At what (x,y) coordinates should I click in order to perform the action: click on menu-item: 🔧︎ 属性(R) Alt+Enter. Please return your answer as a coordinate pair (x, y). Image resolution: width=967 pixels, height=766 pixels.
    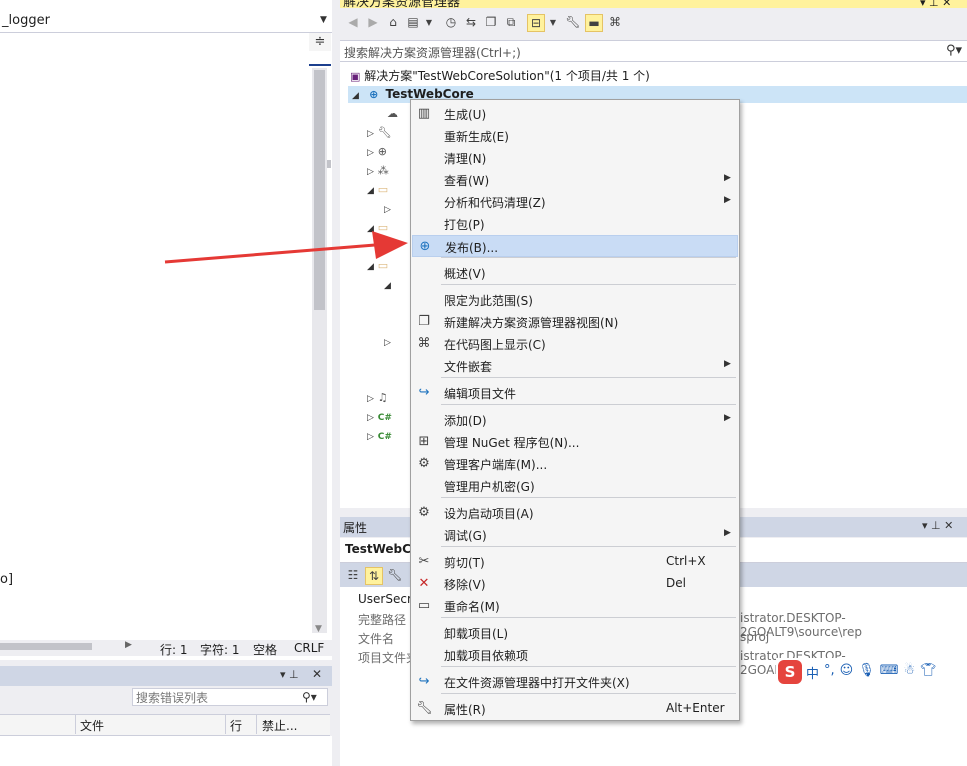
    Looking at the image, I should click on (575, 709).